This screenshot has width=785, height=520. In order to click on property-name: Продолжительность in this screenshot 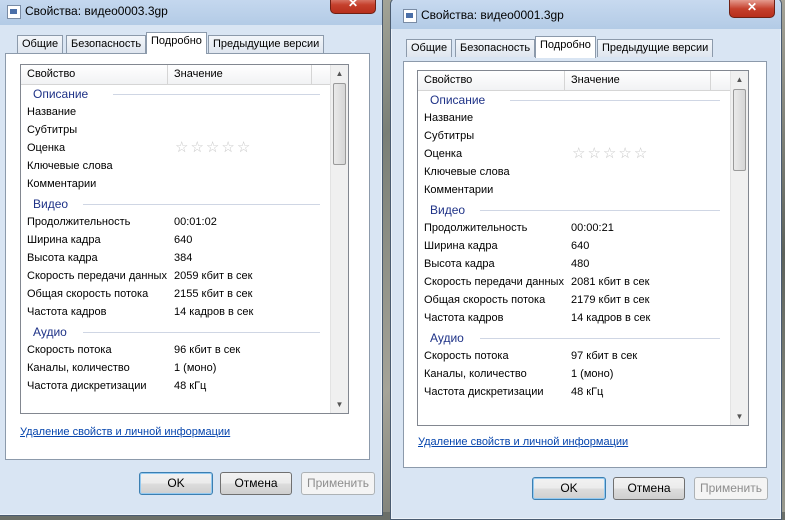, I will do `click(79, 222)`.